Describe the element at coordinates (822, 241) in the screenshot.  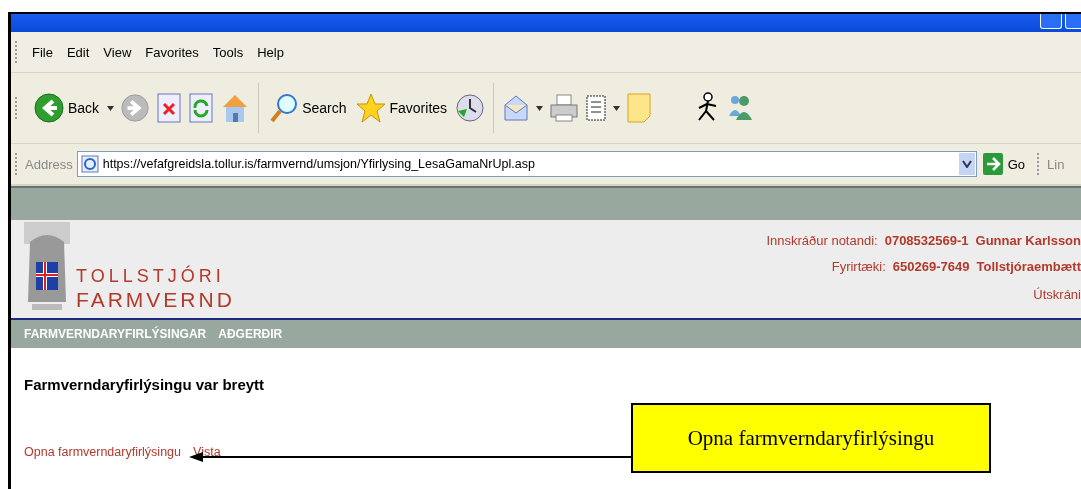
I see `info-label: Innskráður notandi:` at that location.